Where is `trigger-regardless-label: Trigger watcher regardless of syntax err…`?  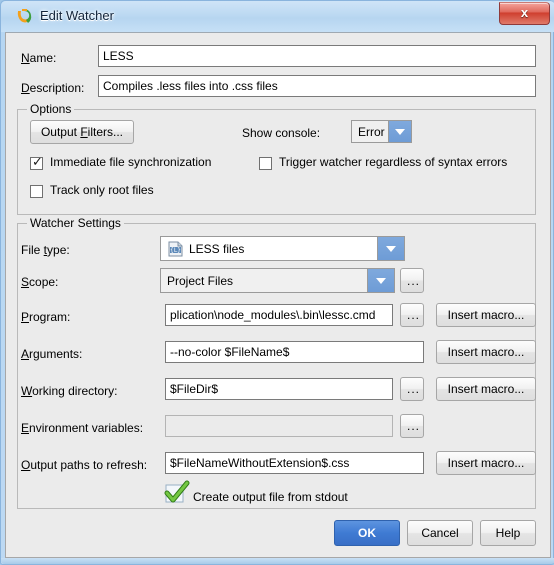 trigger-regardless-label: Trigger watcher regardless of syntax err… is located at coordinates (393, 162).